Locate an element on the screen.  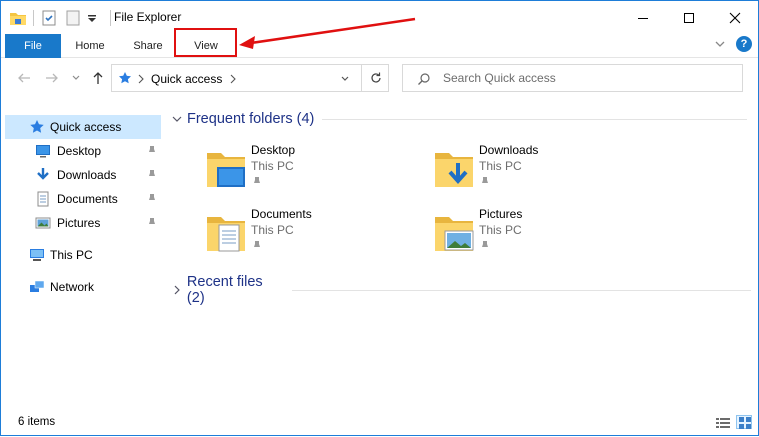
navigation-bar: Quick access is located at coordinates (379, 78).